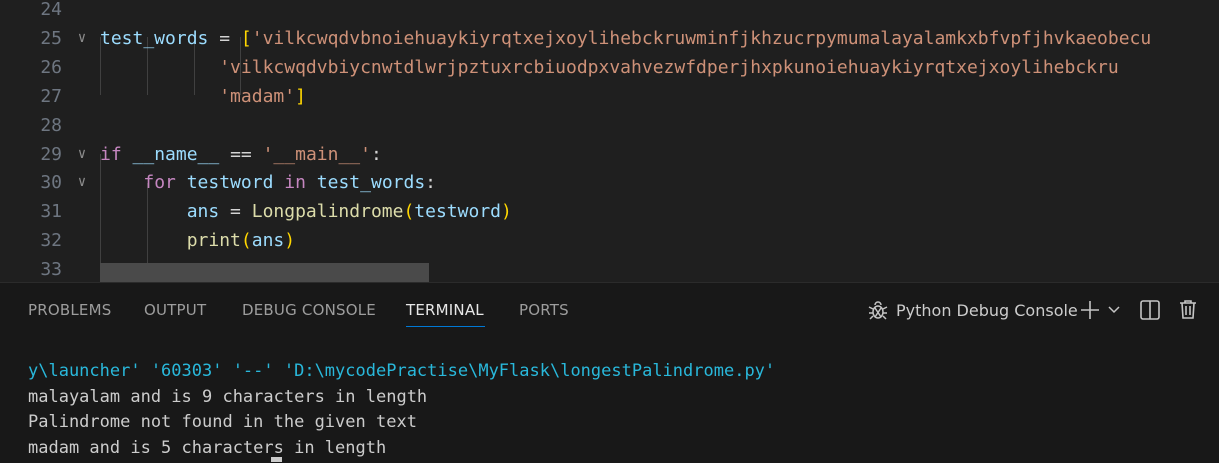 The image size is (1219, 463). What do you see at coordinates (228, 396) in the screenshot?
I see `terminal-line: malayalam and is 9 characters in length` at bounding box center [228, 396].